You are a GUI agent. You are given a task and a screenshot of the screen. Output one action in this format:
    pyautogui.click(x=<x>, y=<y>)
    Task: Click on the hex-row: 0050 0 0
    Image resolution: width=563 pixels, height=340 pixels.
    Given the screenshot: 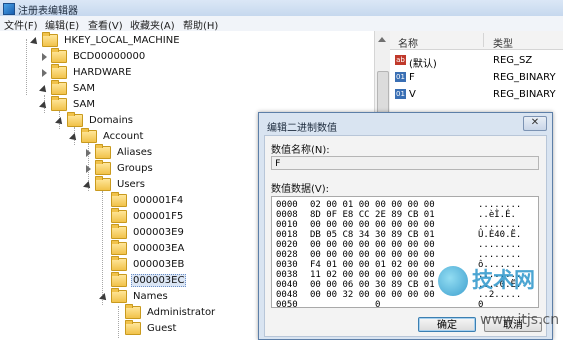 What is the action you would take?
    pyautogui.click(x=379, y=304)
    